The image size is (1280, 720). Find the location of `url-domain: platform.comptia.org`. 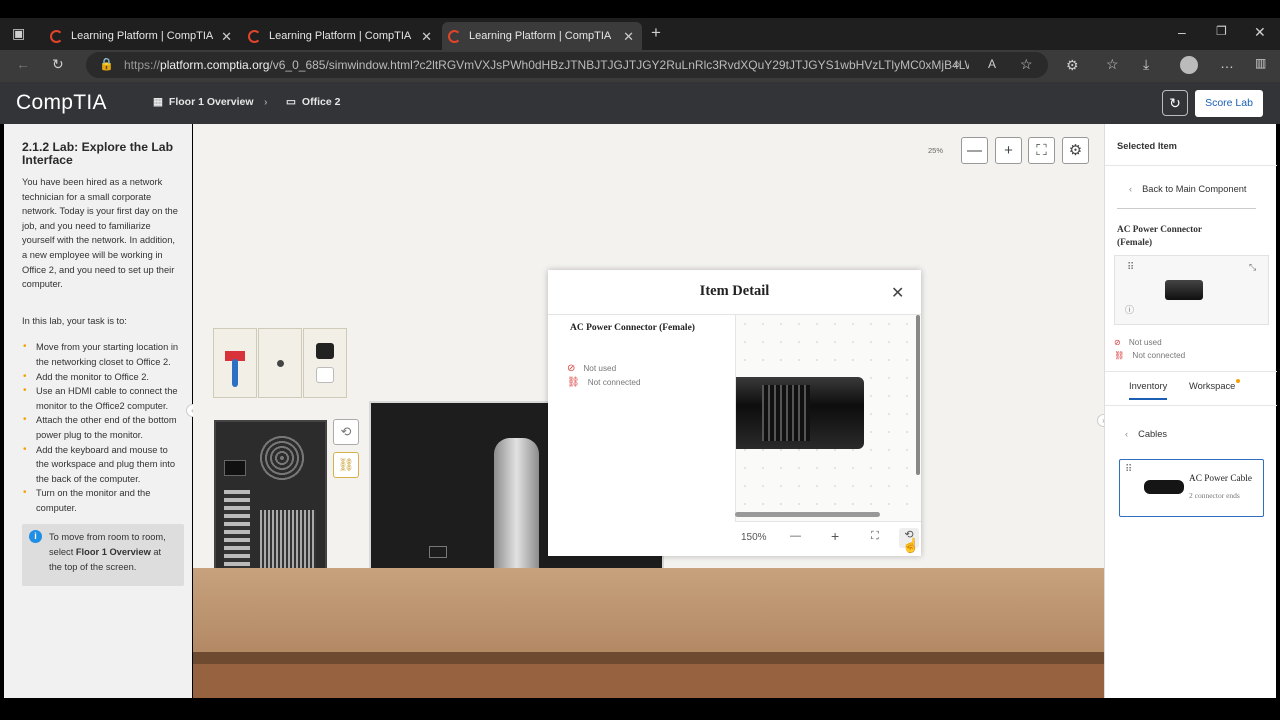

url-domain: platform.comptia.org is located at coordinates (215, 65).